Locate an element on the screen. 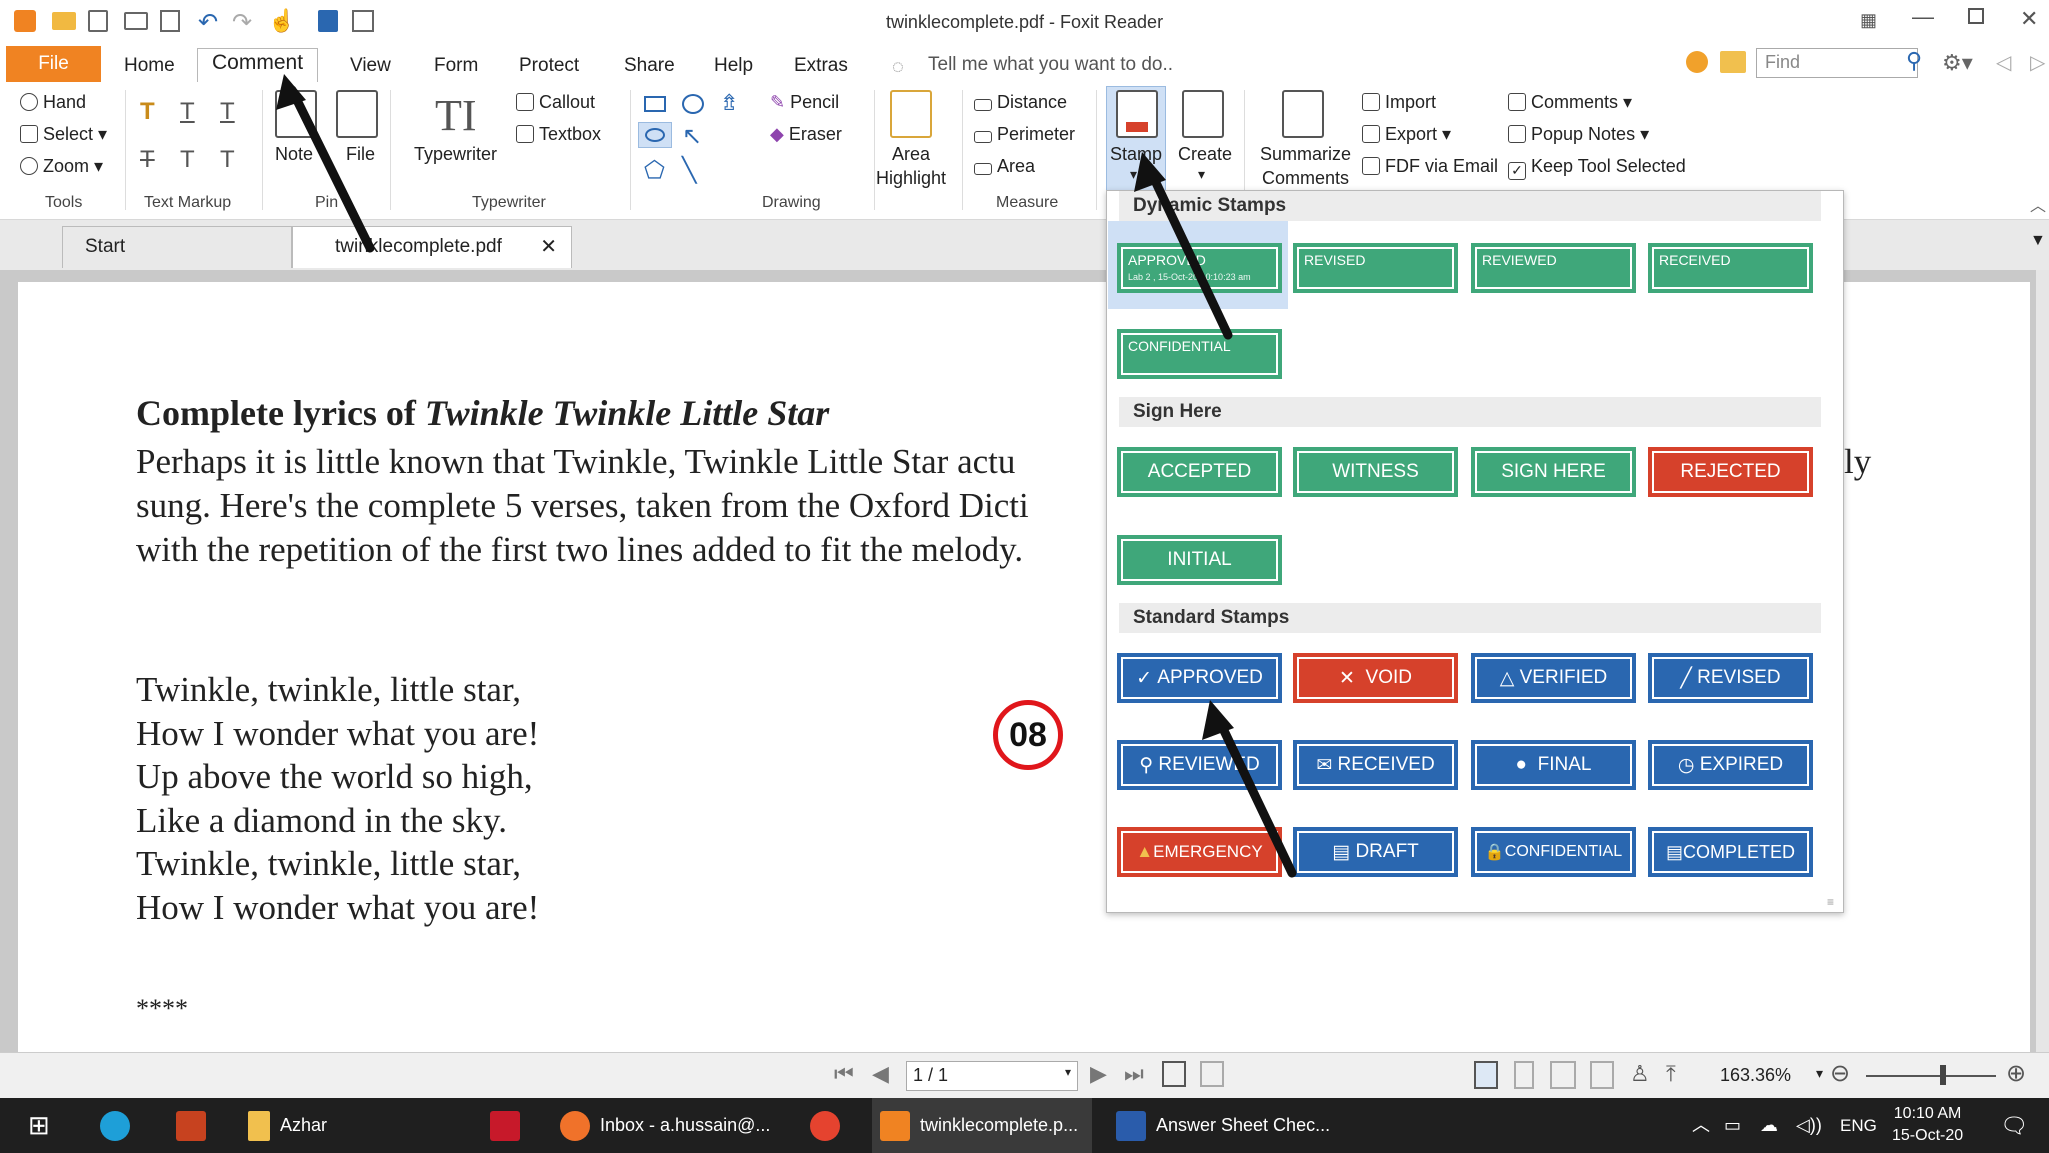  insert-page-icon is located at coordinates (1212, 1074).